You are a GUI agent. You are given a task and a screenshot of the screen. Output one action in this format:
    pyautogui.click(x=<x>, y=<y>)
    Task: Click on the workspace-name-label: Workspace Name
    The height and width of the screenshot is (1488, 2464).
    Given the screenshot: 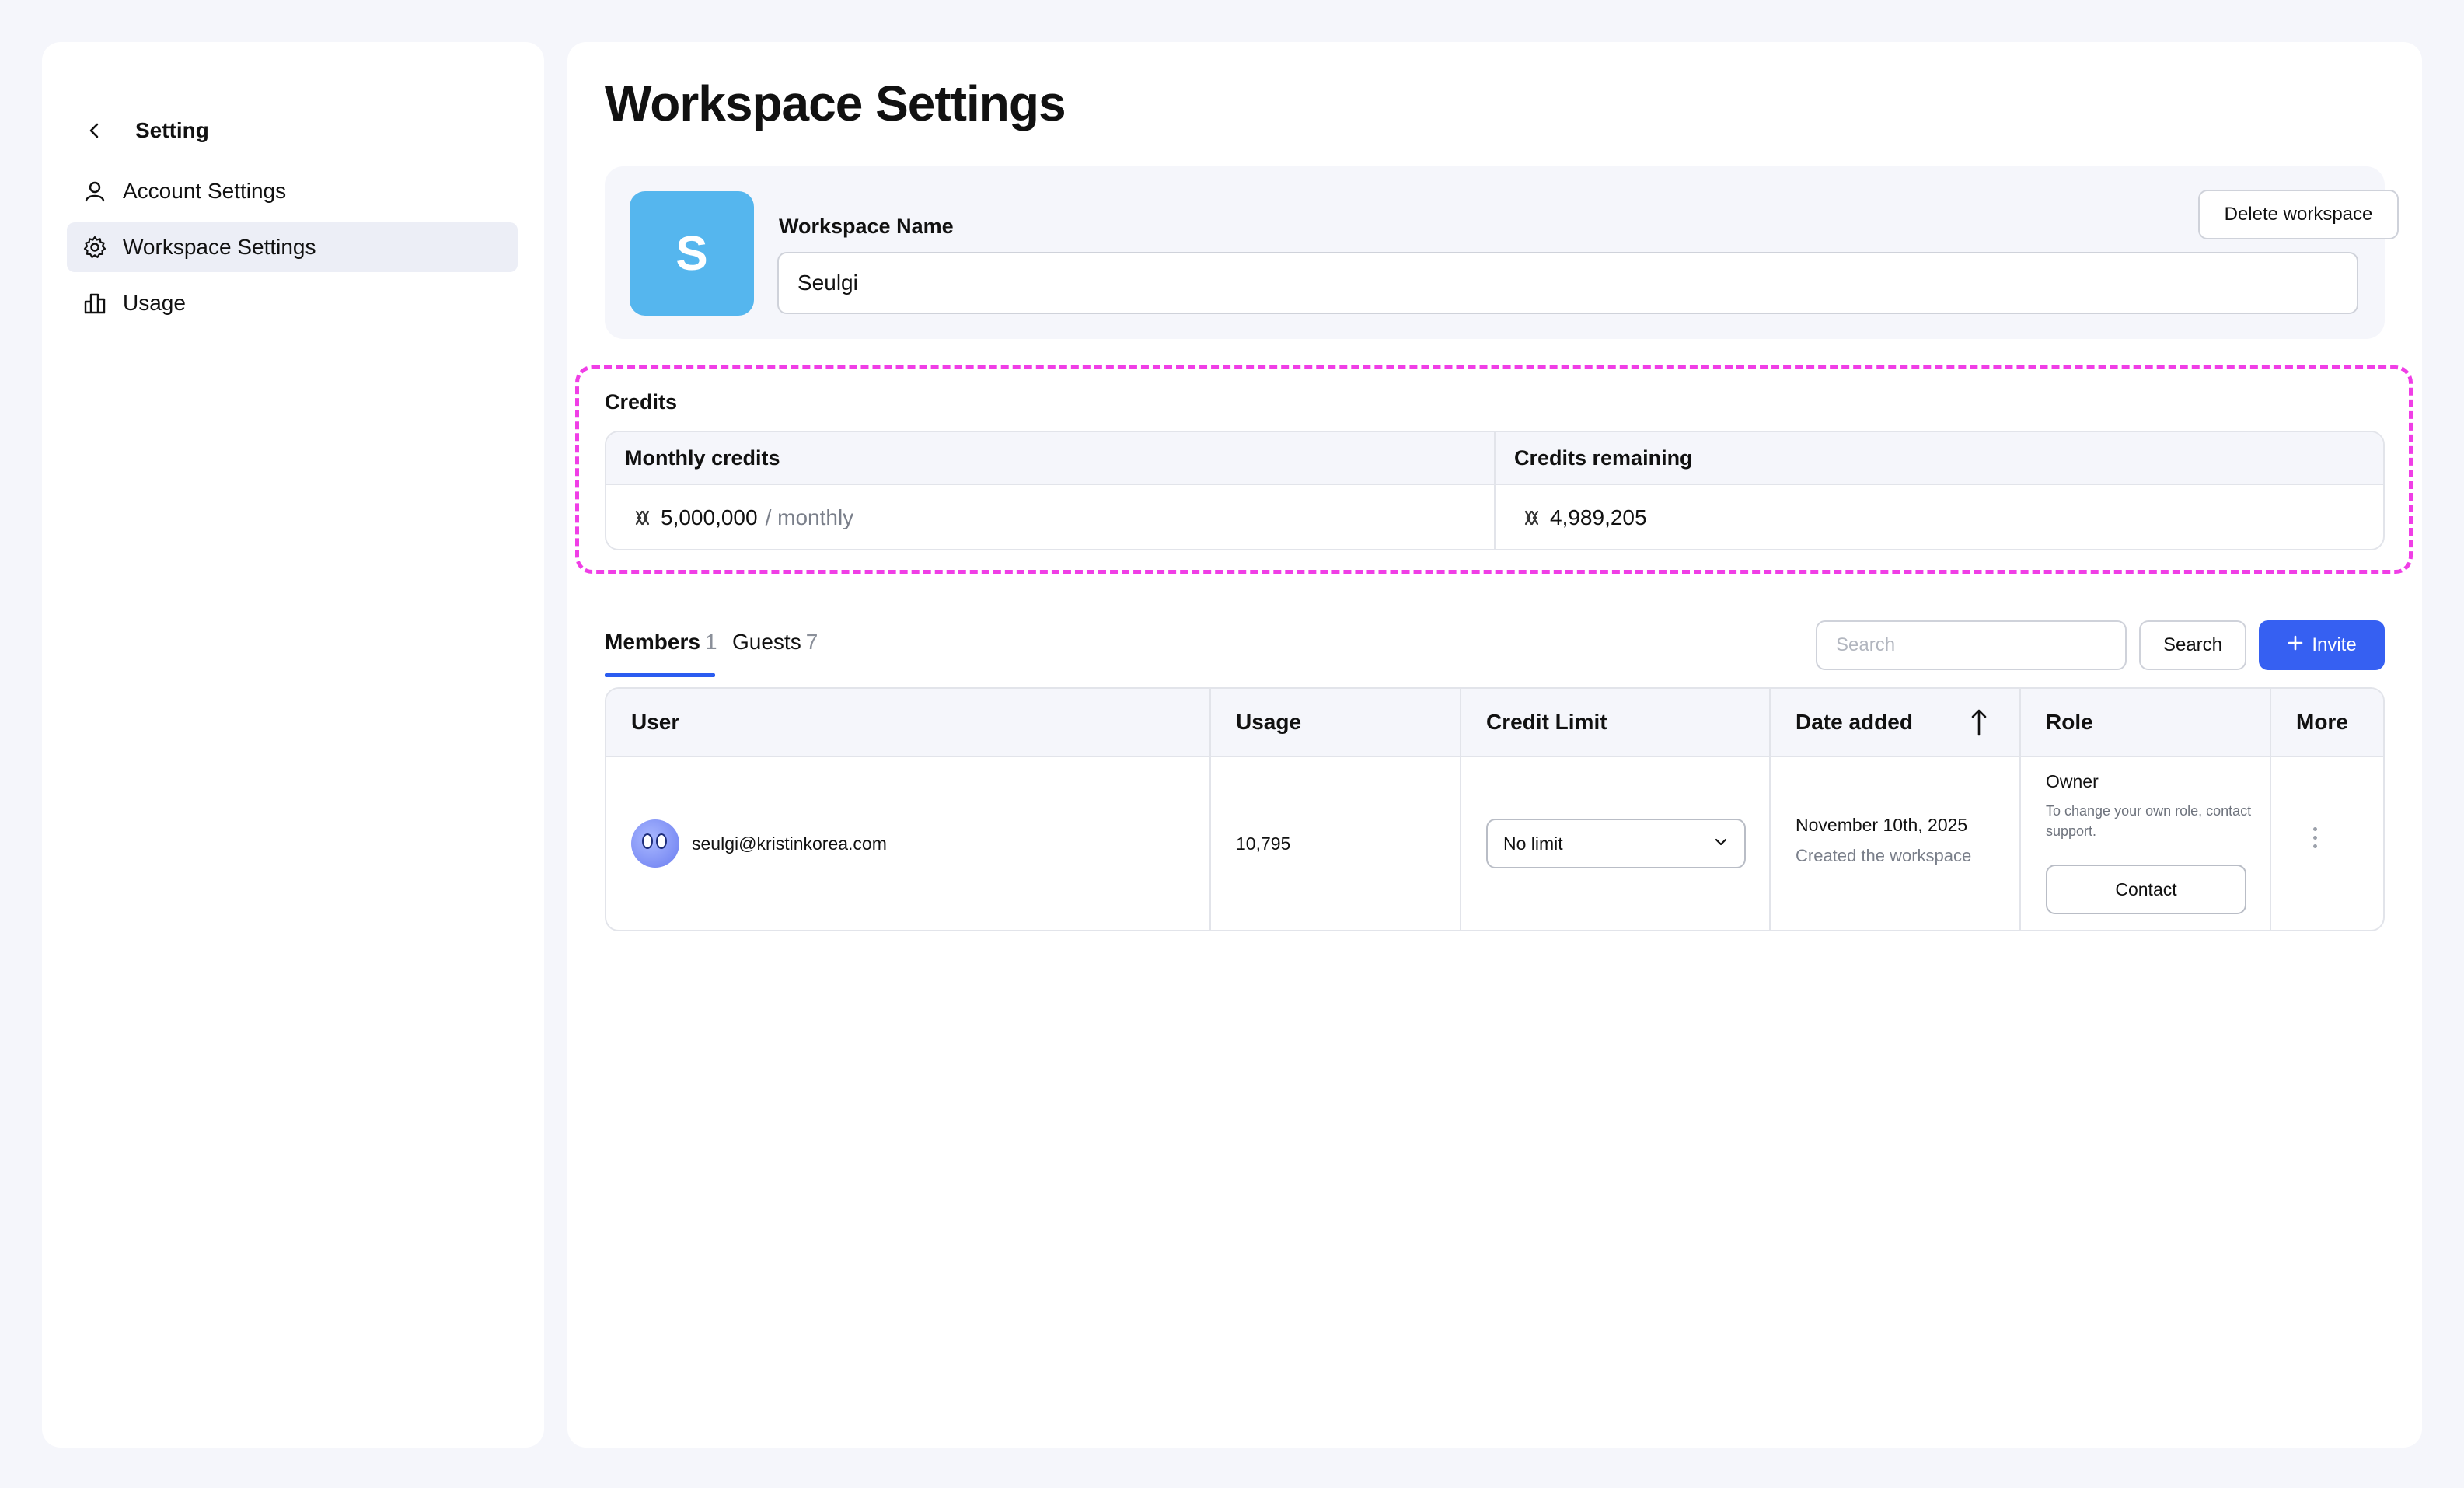 What is the action you would take?
    pyautogui.click(x=866, y=226)
    